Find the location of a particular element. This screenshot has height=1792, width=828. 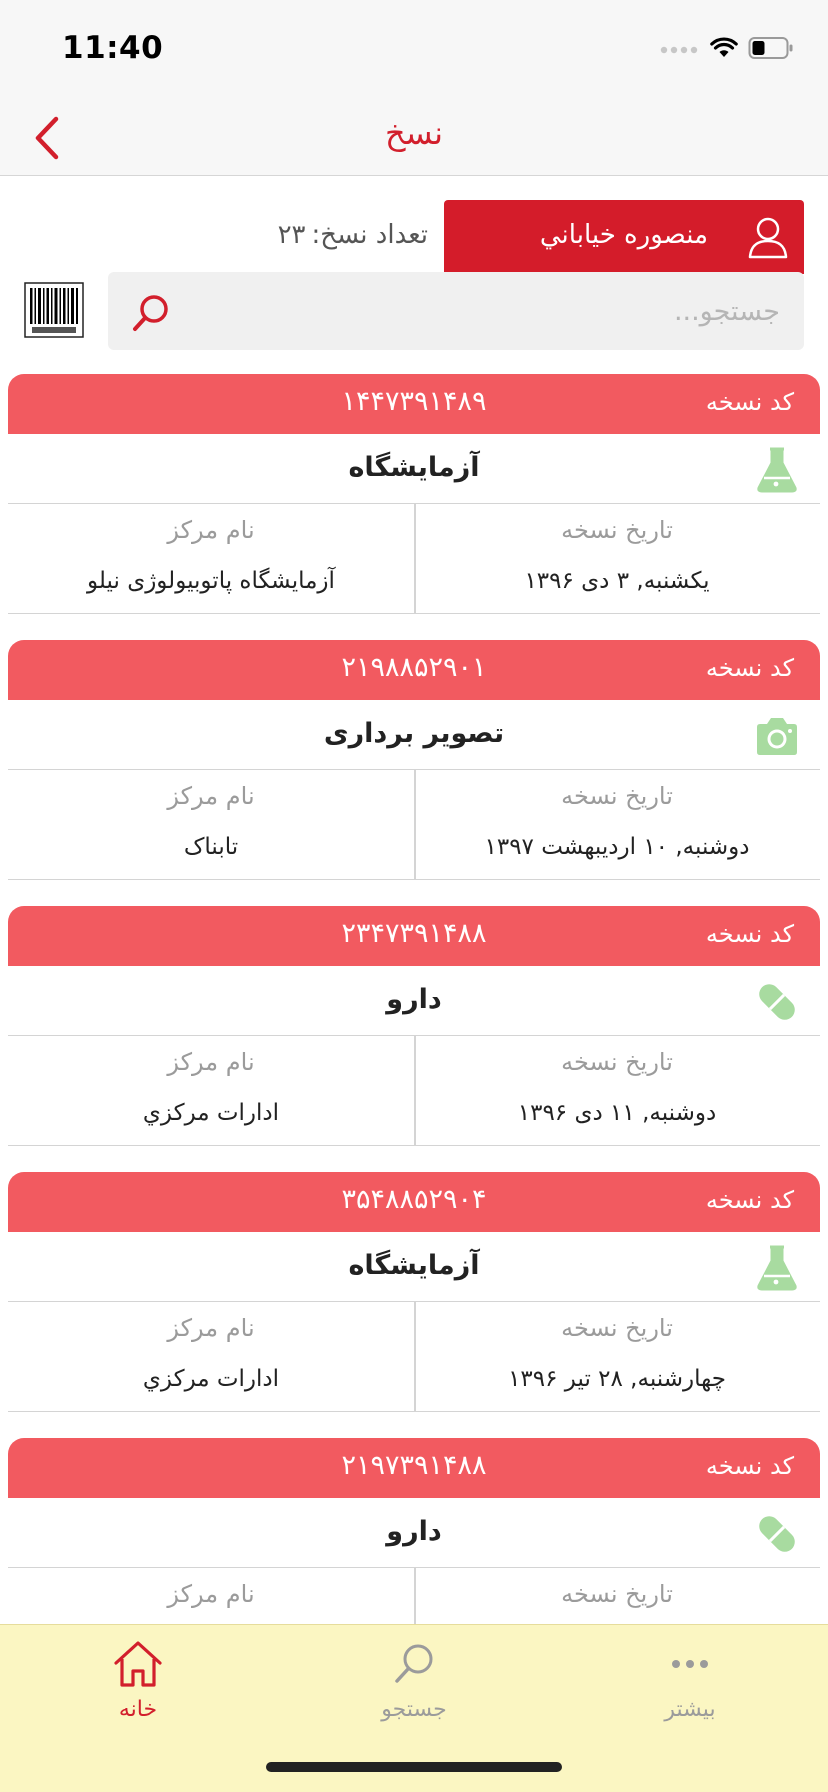

center-name-column: نام مرکز تابناک is located at coordinates (211, 825).